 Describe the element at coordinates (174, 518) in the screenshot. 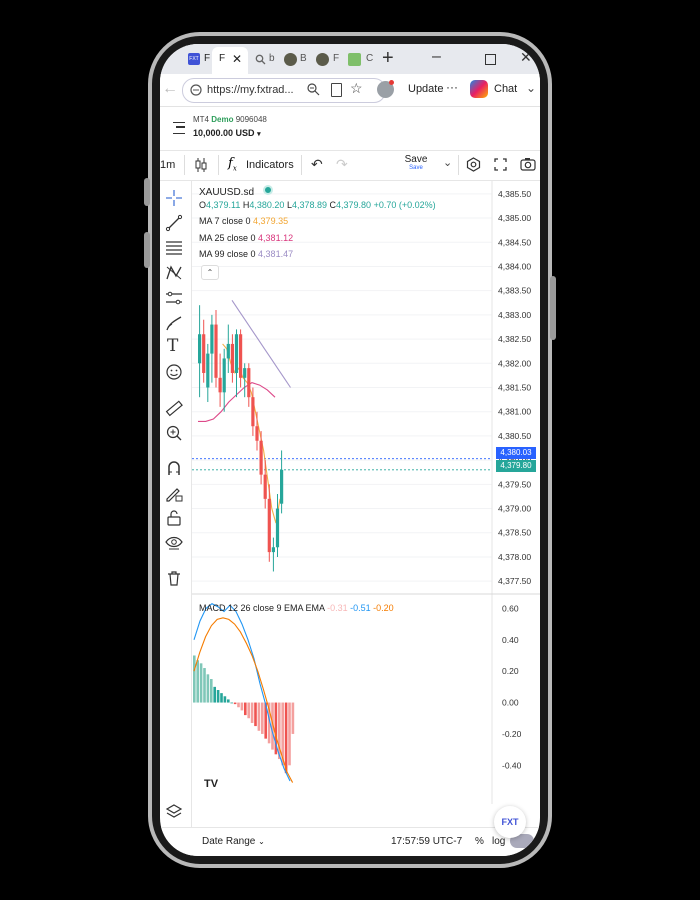

I see `lock-icon` at that location.